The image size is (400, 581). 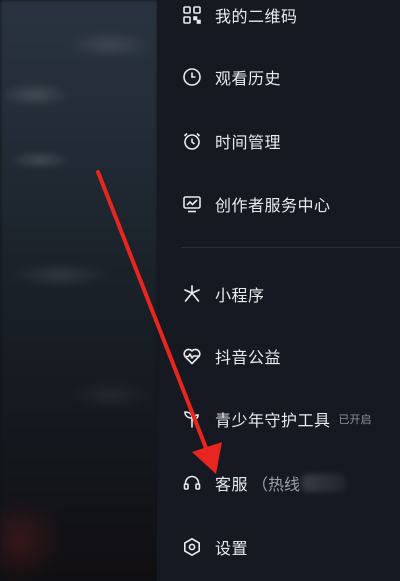 What do you see at coordinates (192, 204) in the screenshot?
I see `creator-chart-icon` at bounding box center [192, 204].